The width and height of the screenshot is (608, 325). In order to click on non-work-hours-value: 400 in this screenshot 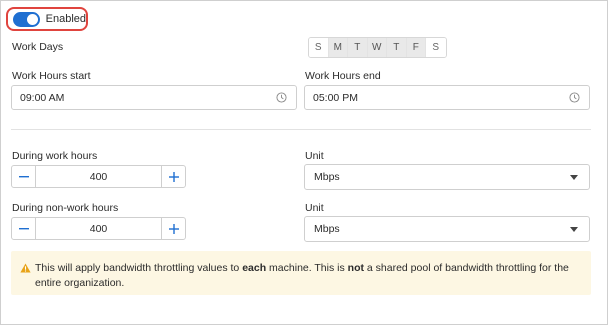, I will do `click(98, 228)`.